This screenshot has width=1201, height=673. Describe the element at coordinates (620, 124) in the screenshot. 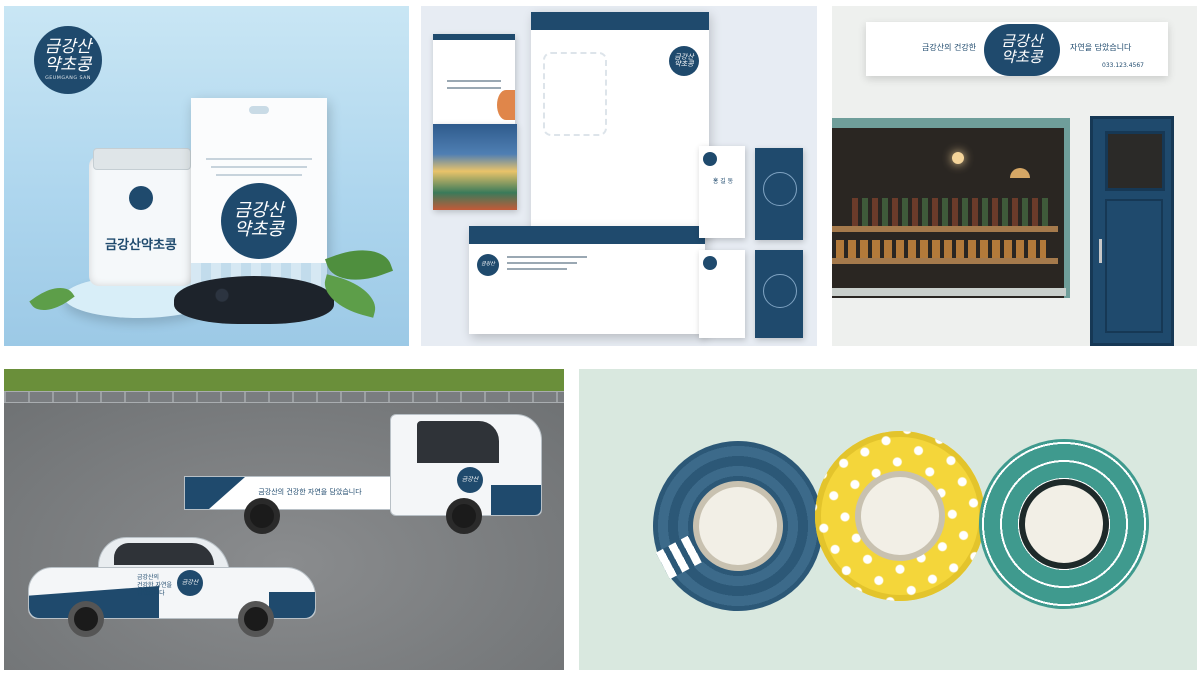

I see `letterhead: 금강산 약초콩` at that location.